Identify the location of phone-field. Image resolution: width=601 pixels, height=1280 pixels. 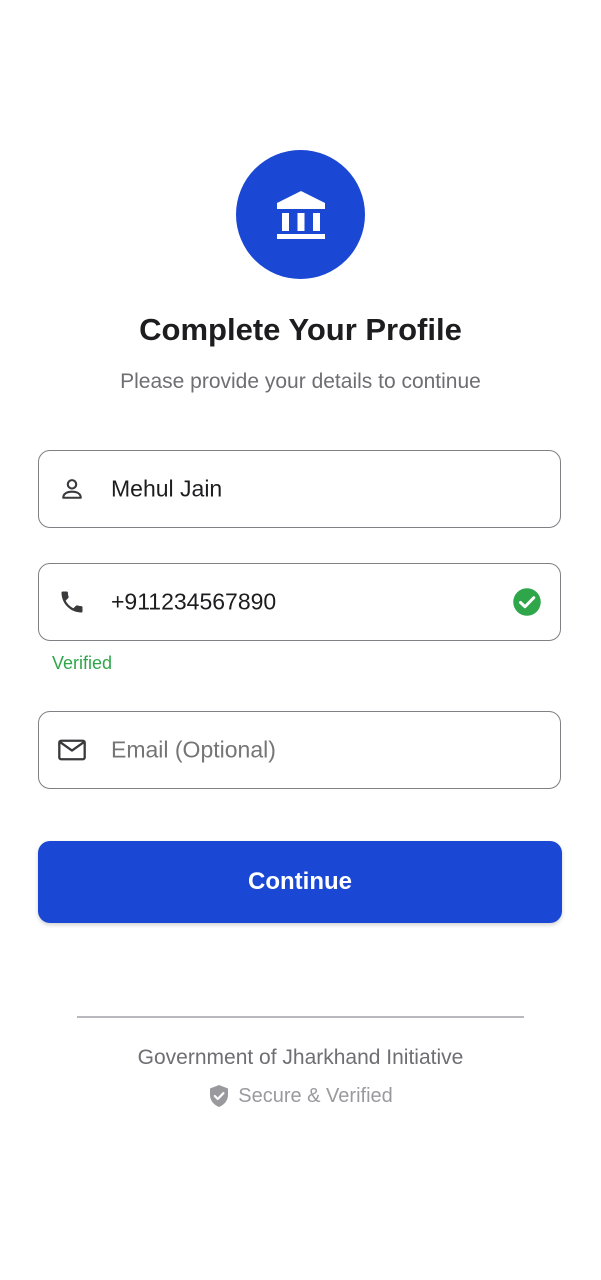
(299, 602).